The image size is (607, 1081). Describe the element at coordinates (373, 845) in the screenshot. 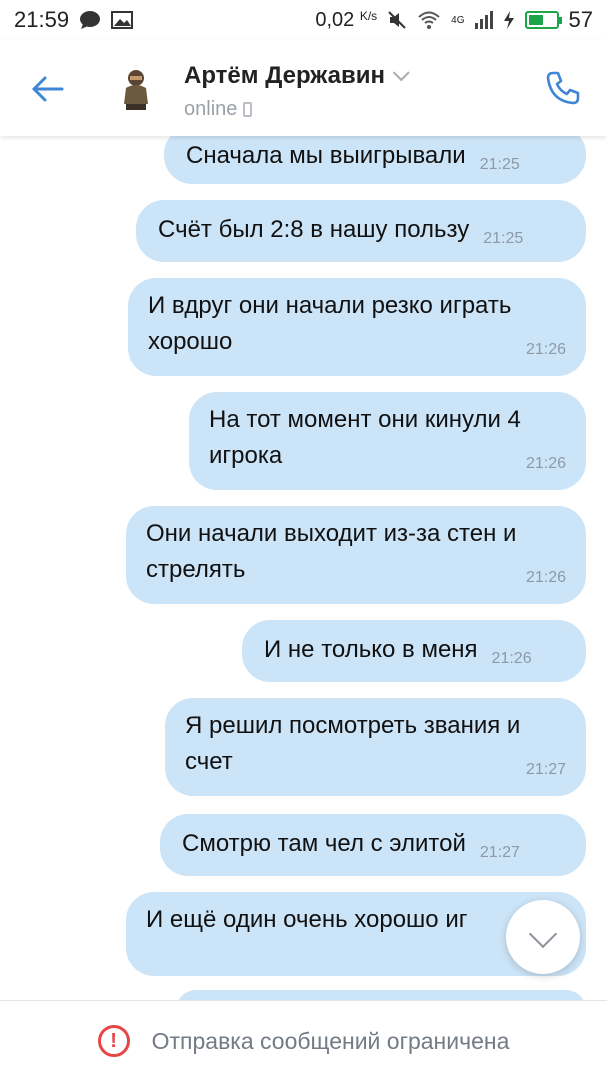

I see `message-bubble: Смотрю там чел с элитой 21:27` at that location.